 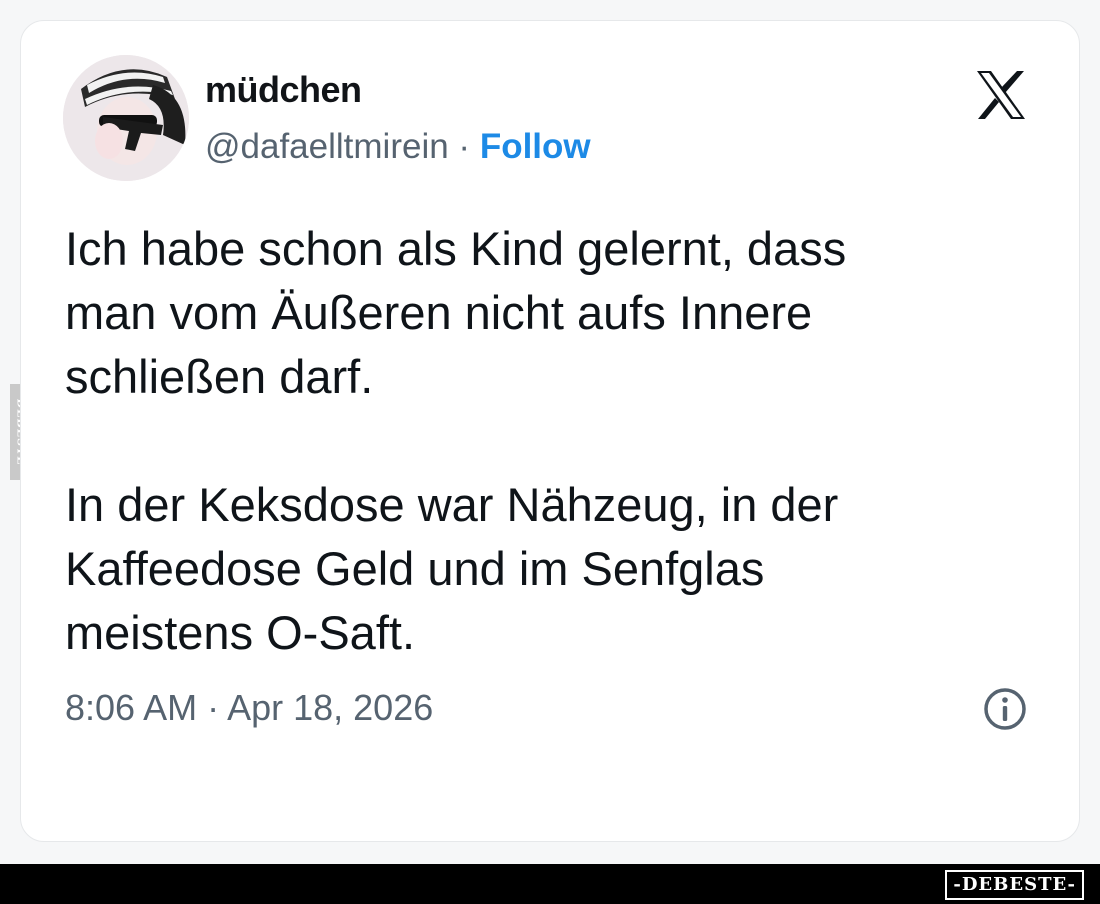 I want to click on author-handle: @dafaelltmirein, so click(x=327, y=146).